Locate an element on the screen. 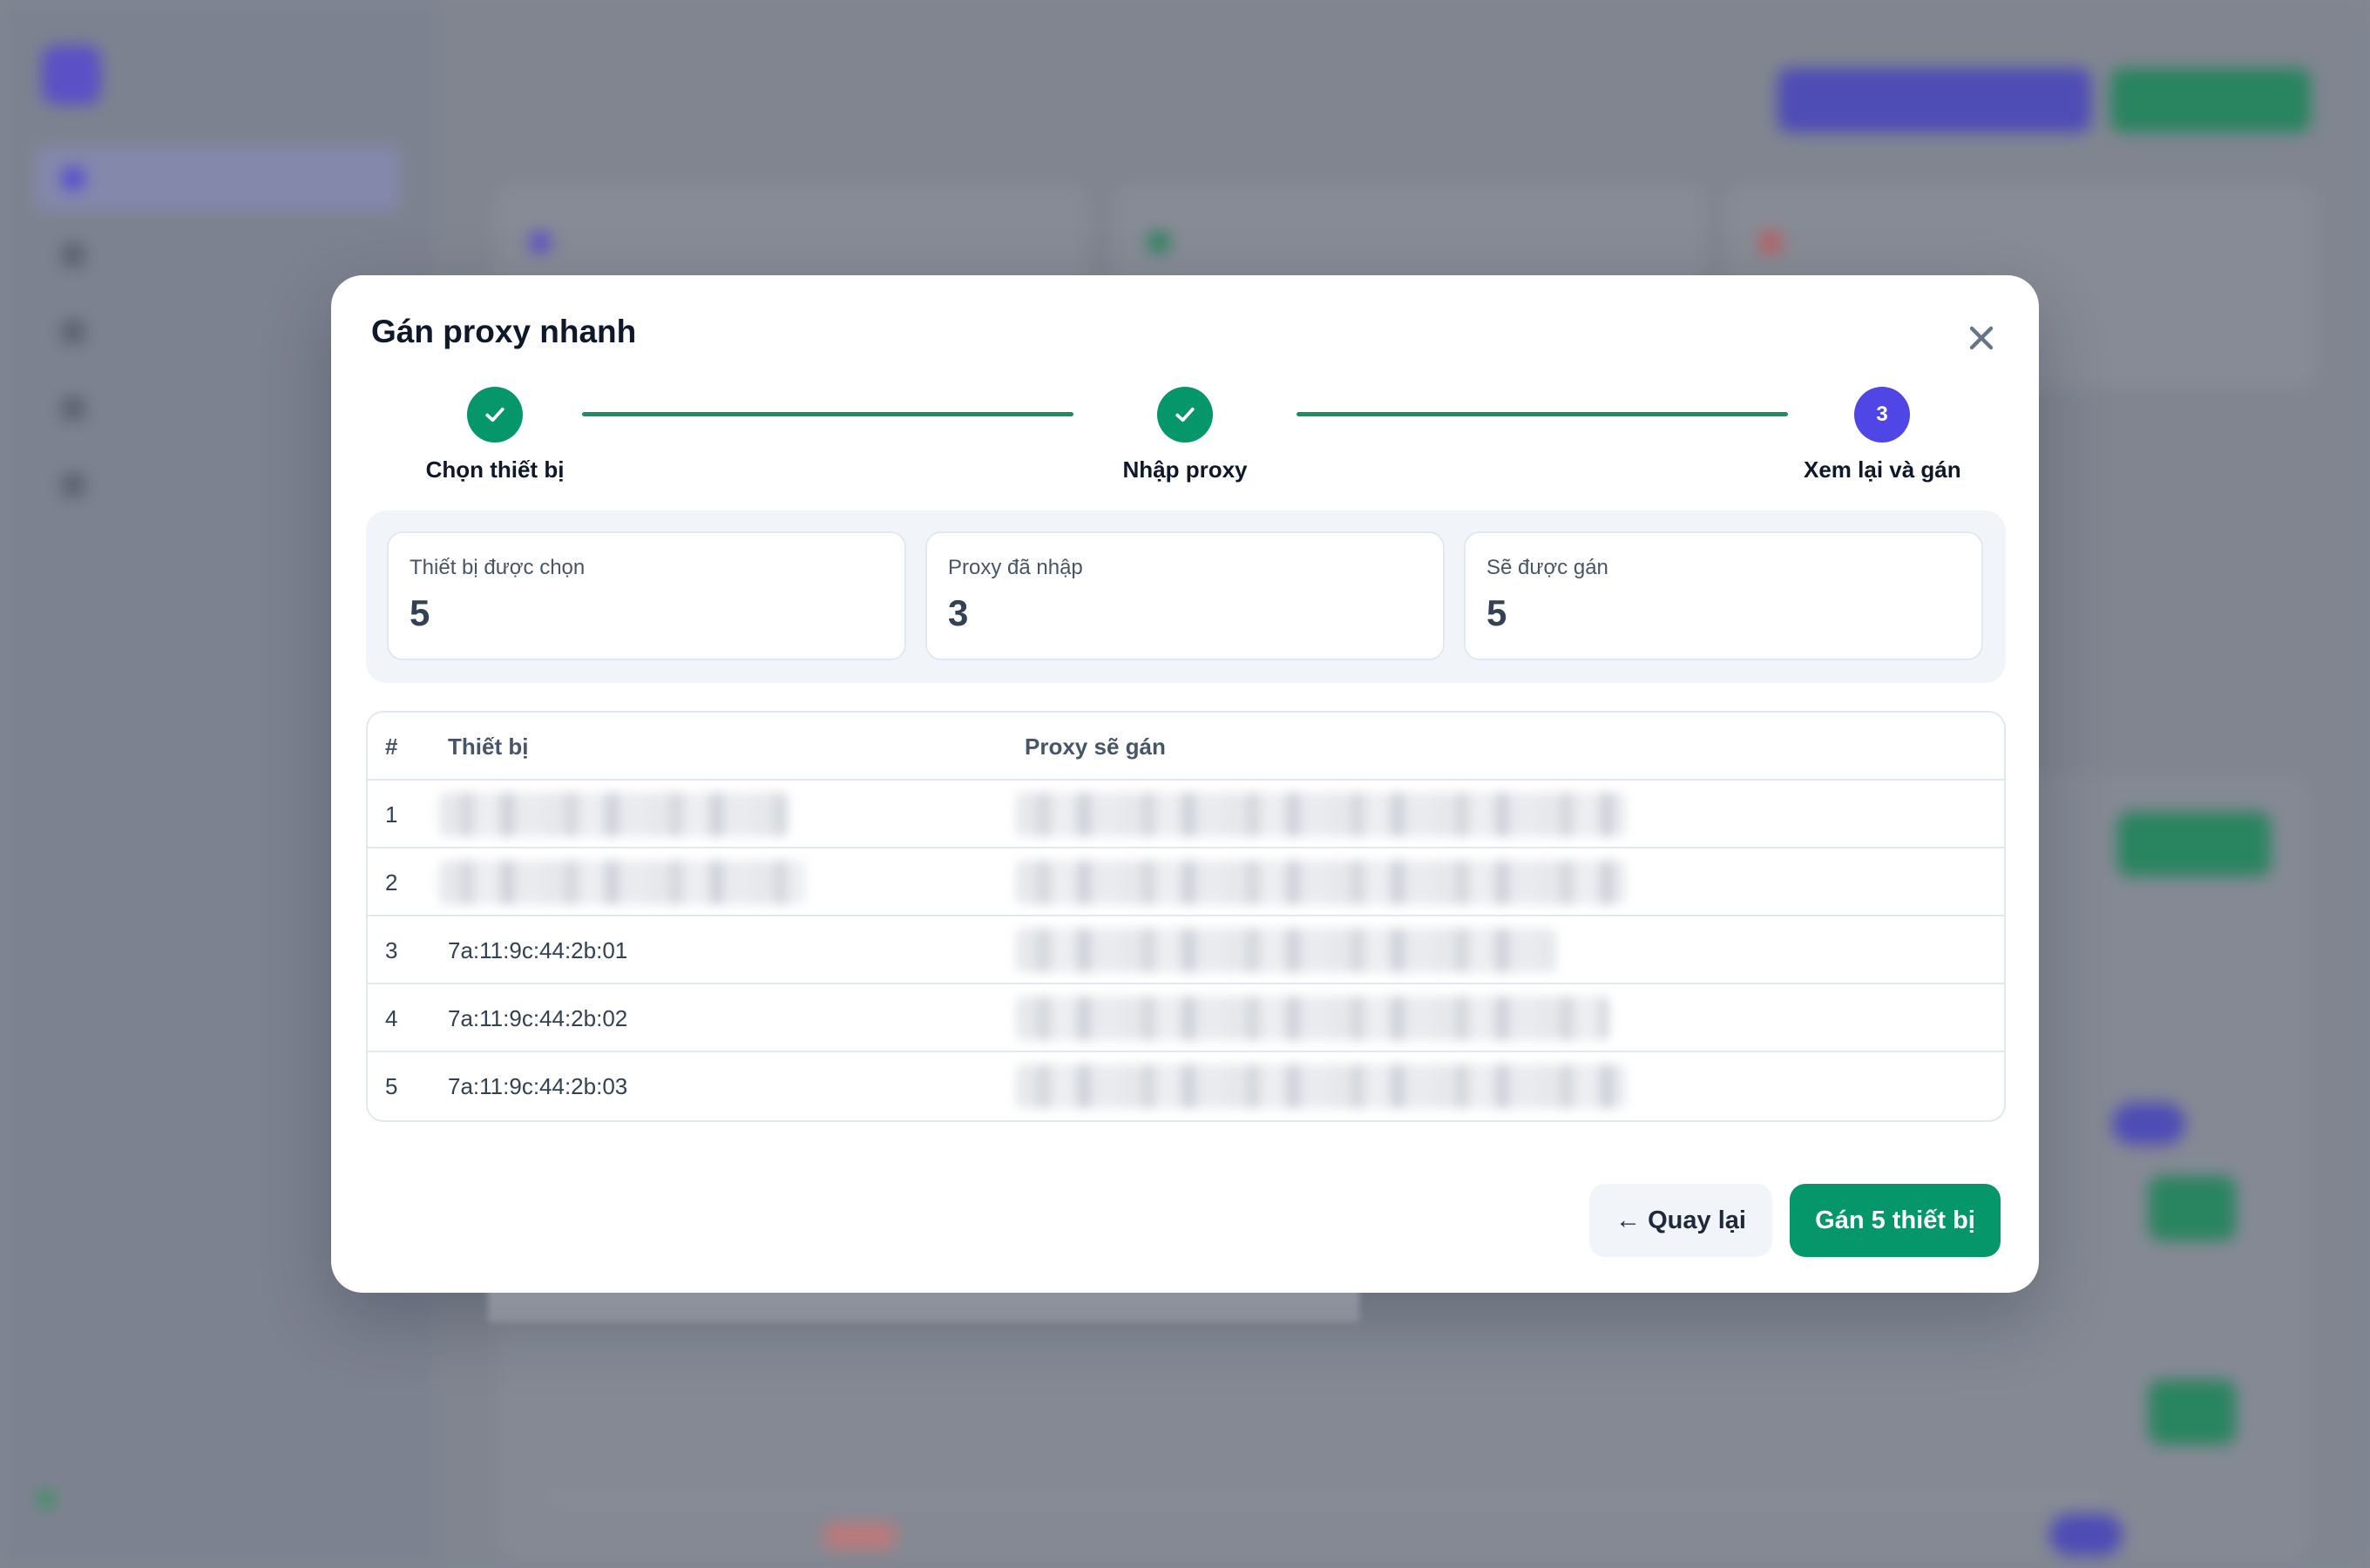 The width and height of the screenshot is (2370, 1568). close-icon is located at coordinates (1981, 338).